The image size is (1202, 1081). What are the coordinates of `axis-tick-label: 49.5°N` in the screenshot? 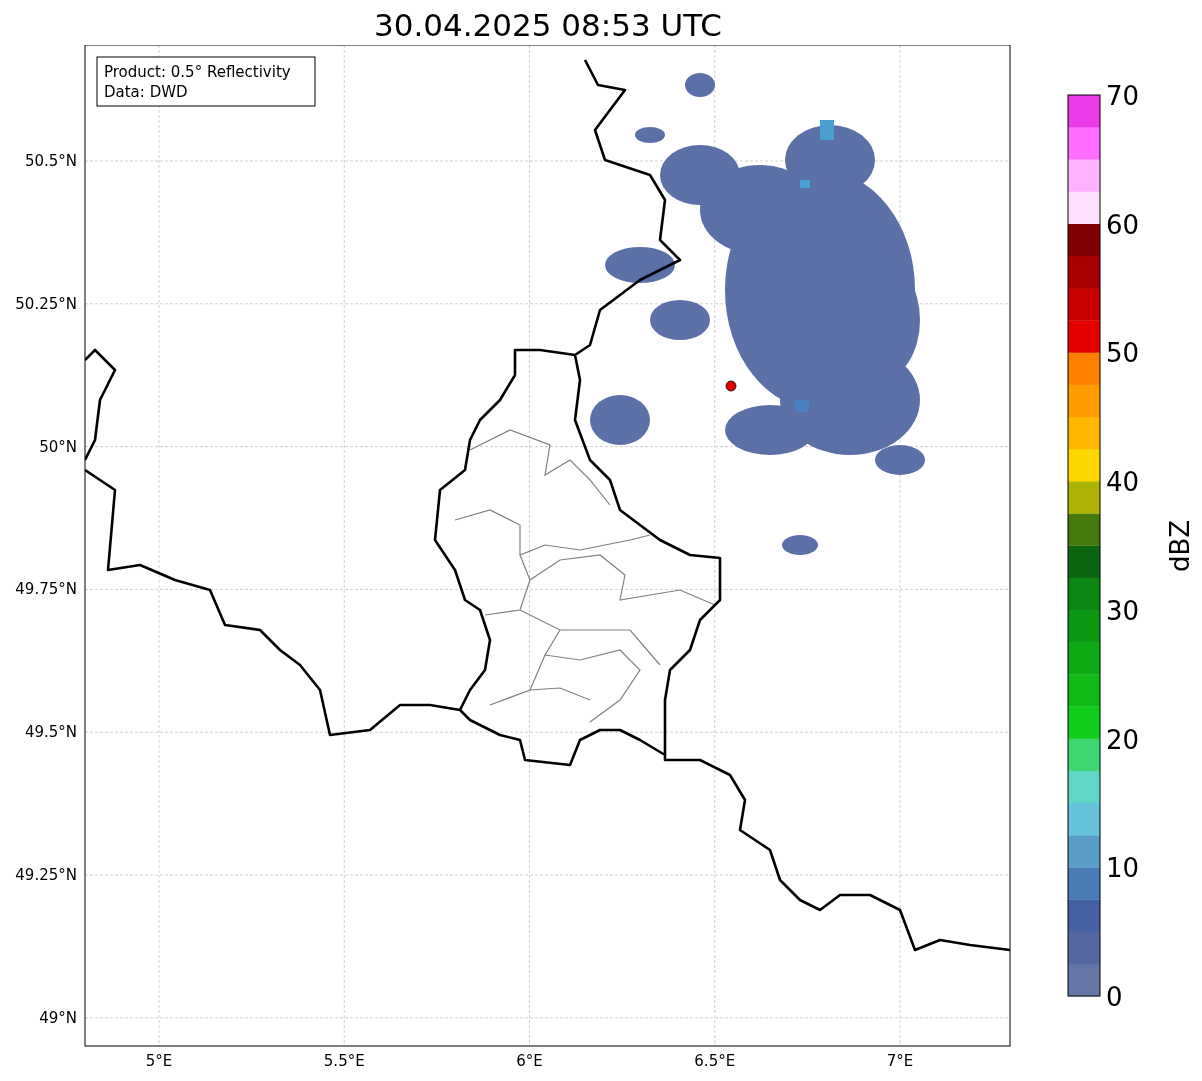 It's located at (50, 732).